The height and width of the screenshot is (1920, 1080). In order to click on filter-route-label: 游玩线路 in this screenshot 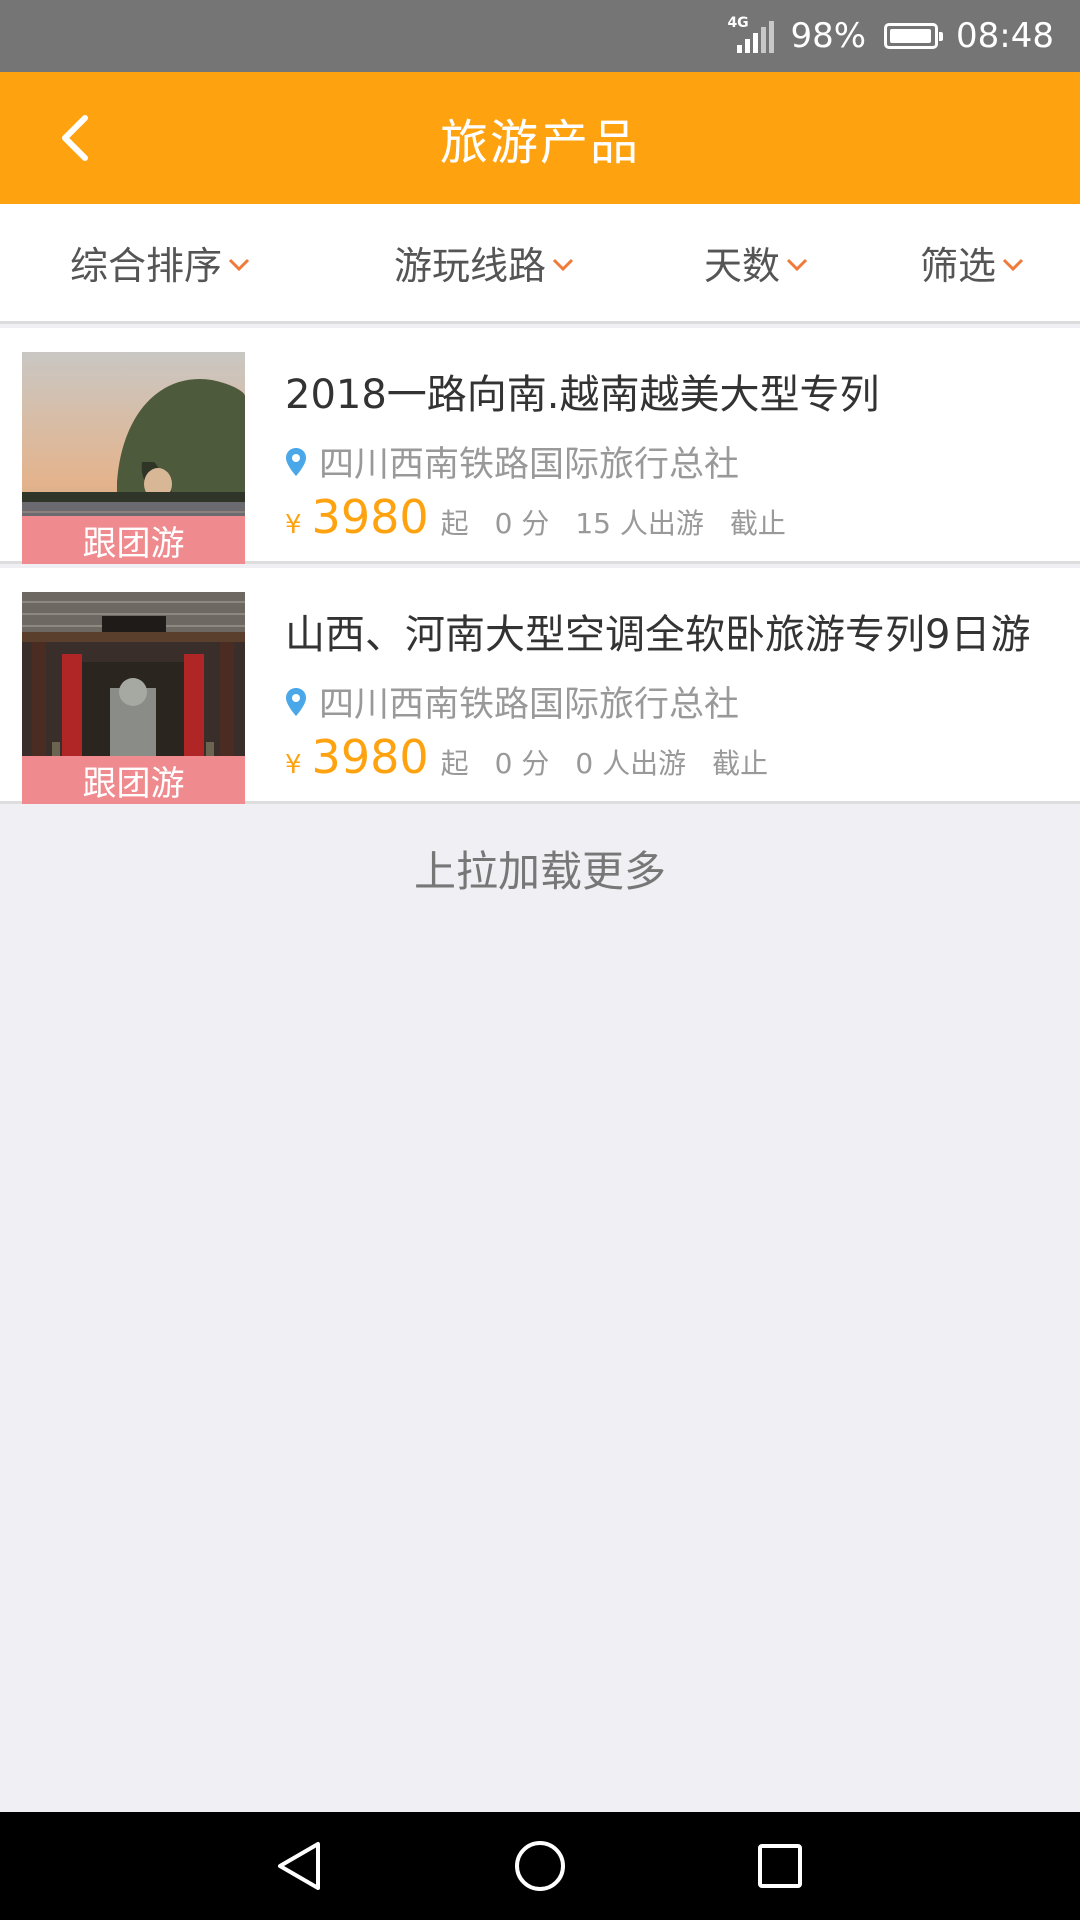, I will do `click(470, 266)`.